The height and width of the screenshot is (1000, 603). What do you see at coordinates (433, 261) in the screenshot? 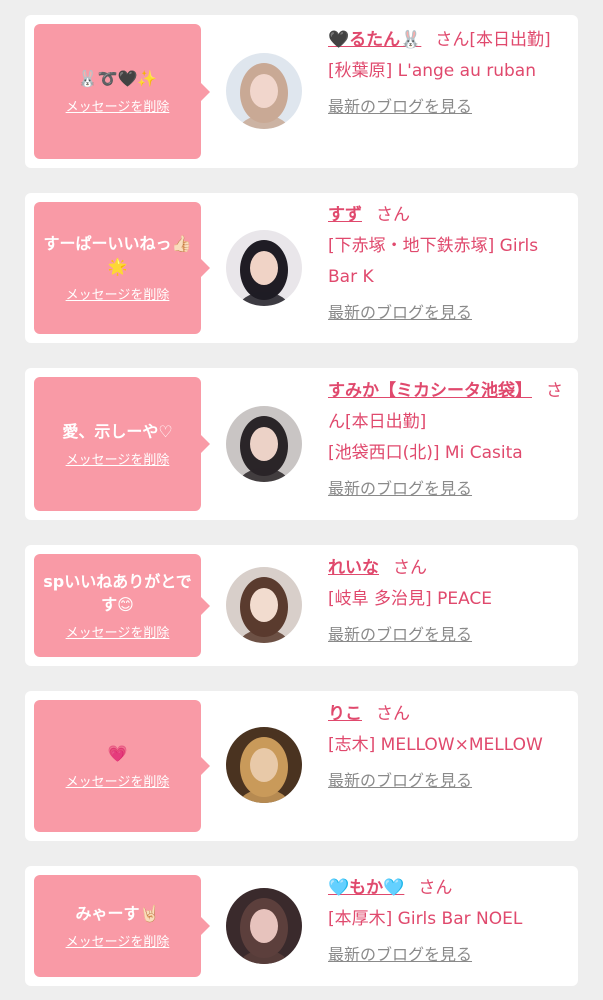
I see `shop-info: [下赤塚・地下鉄赤塚] Girls Bar K` at bounding box center [433, 261].